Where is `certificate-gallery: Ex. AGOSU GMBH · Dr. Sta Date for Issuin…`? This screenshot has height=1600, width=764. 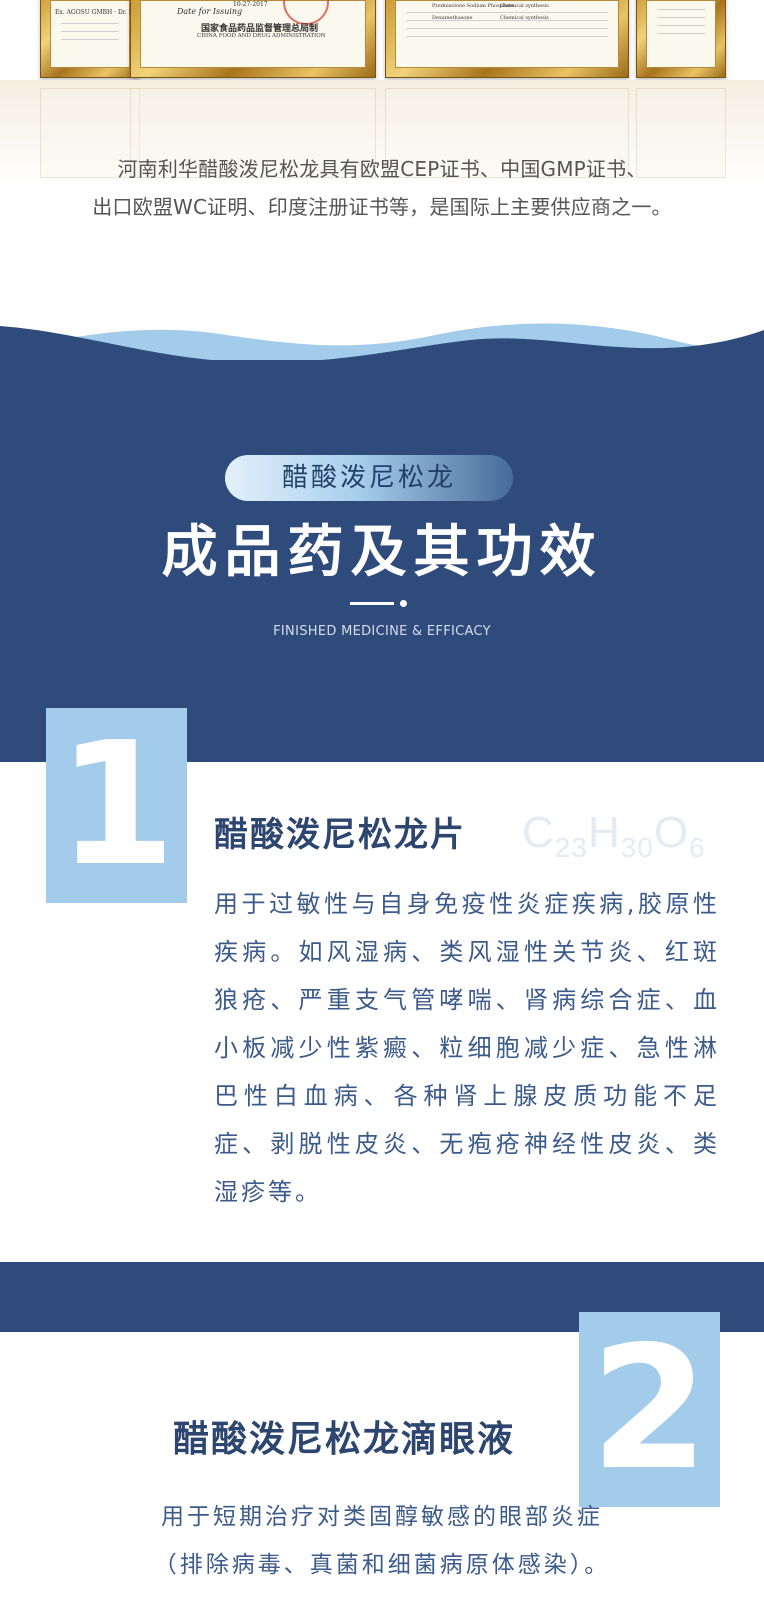 certificate-gallery: Ex. AGOSU GMBH · Dr. Sta Date for Issuin… is located at coordinates (382, 40).